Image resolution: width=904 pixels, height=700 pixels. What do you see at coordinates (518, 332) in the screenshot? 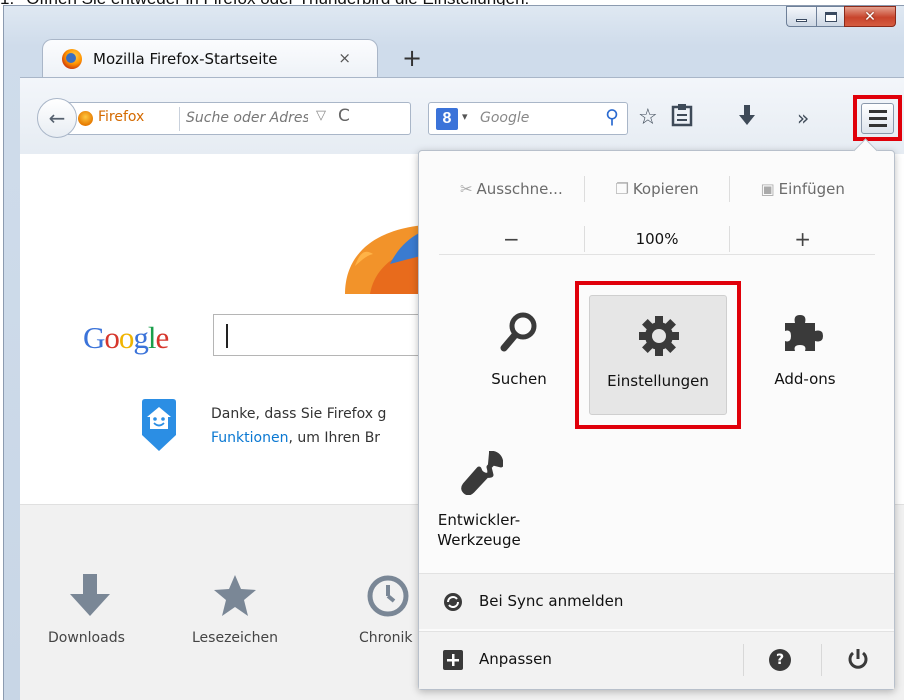
I see `search-icon` at bounding box center [518, 332].